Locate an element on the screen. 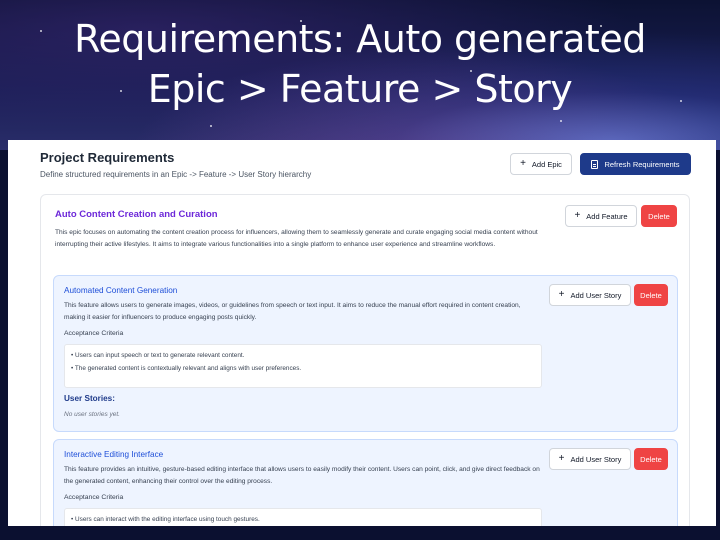 The width and height of the screenshot is (720, 540). feature-title: Interactive Editing Interface is located at coordinates (114, 454).